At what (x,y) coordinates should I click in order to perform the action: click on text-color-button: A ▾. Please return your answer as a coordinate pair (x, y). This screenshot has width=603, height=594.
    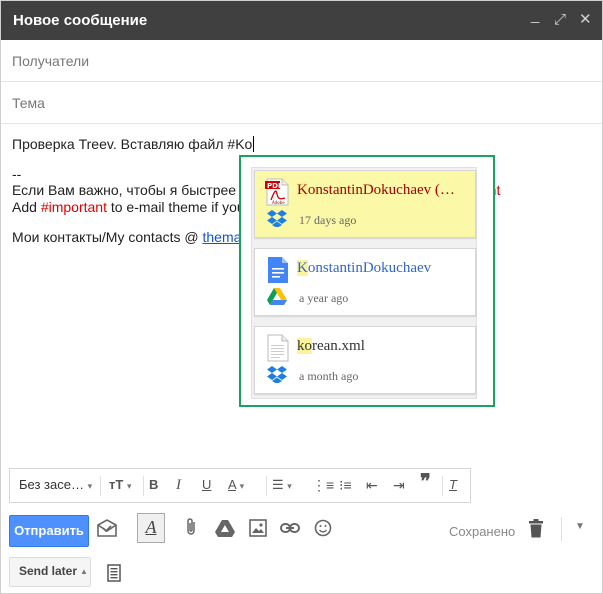
    Looking at the image, I should click on (236, 485).